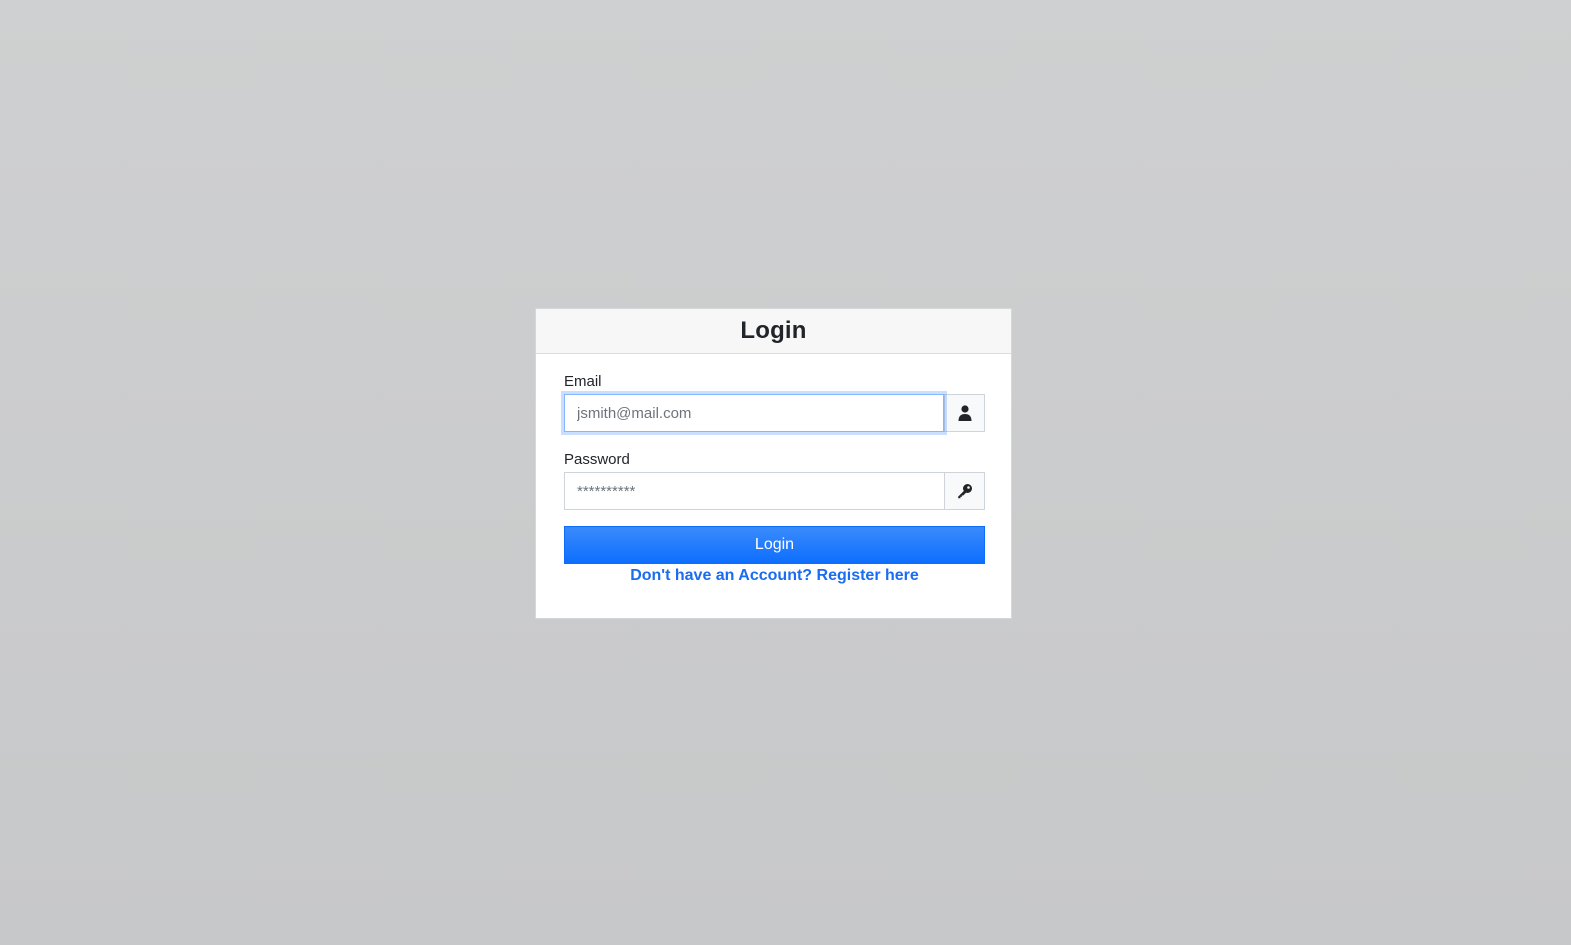 Image resolution: width=1571 pixels, height=945 pixels. What do you see at coordinates (754, 491) in the screenshot?
I see `password-field` at bounding box center [754, 491].